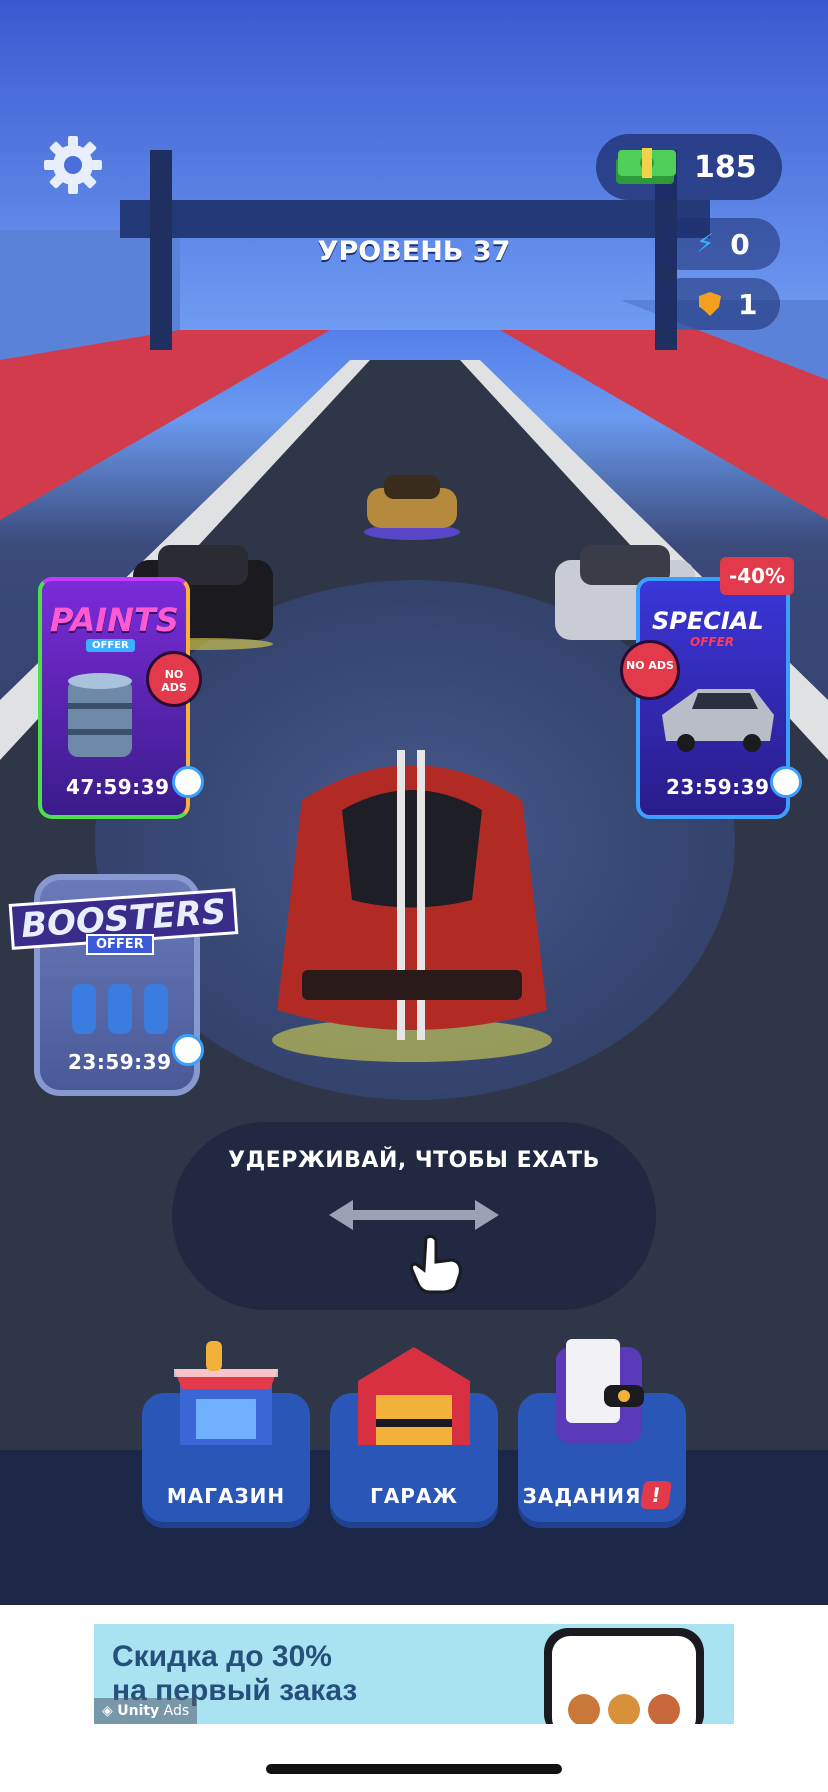 The width and height of the screenshot is (828, 1792). What do you see at coordinates (600, 1391) in the screenshot?
I see `tasks-book-icon` at bounding box center [600, 1391].